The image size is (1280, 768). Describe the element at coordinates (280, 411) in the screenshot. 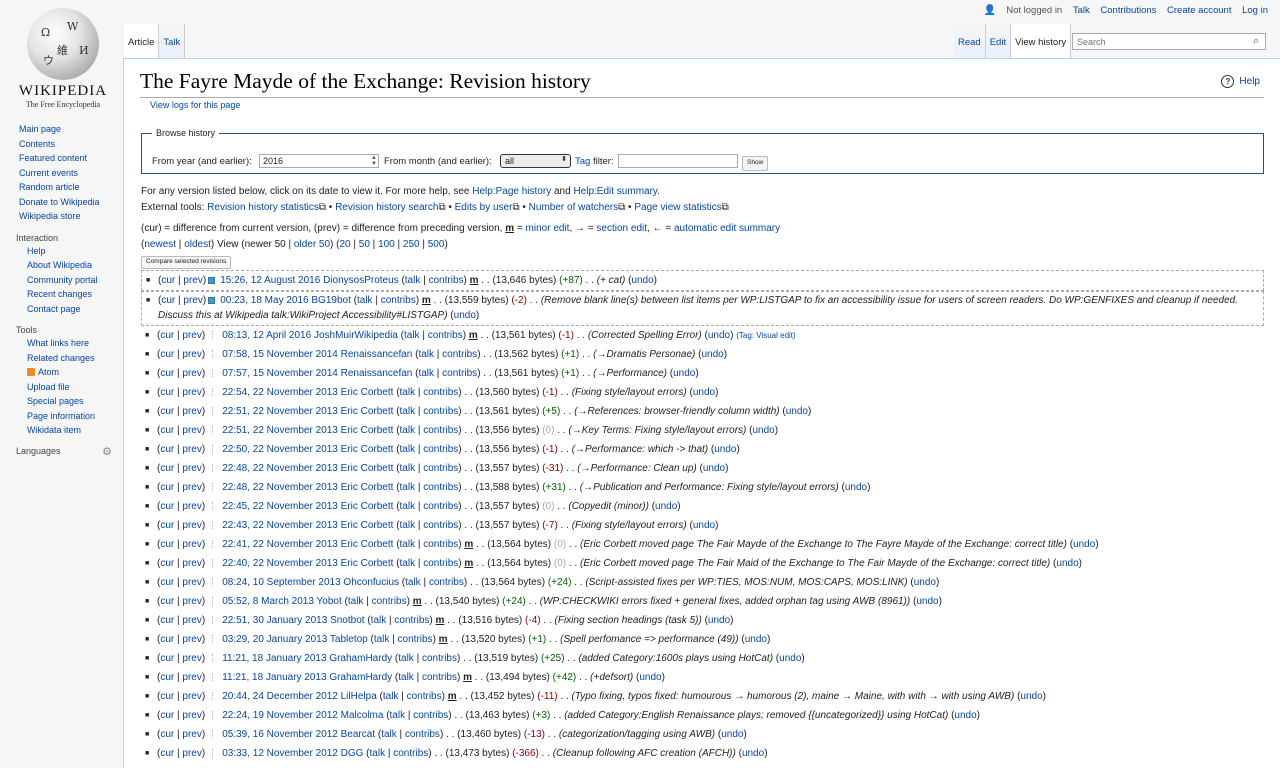

I see `revision-date-link: 22:51, 22 November 2013` at that location.